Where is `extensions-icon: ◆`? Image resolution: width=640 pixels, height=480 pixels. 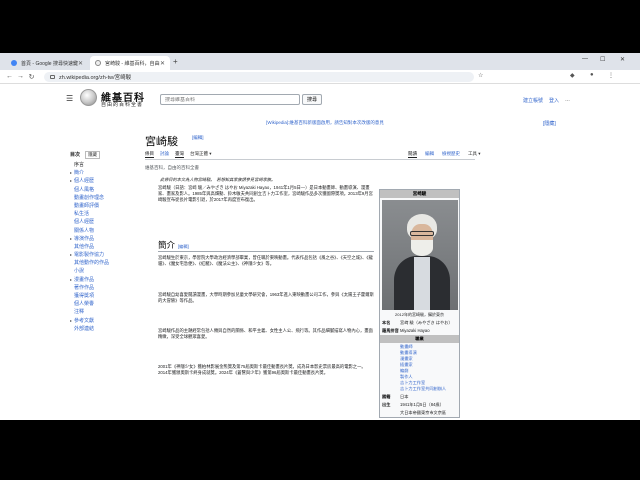 extensions-icon: ◆ is located at coordinates (572, 75).